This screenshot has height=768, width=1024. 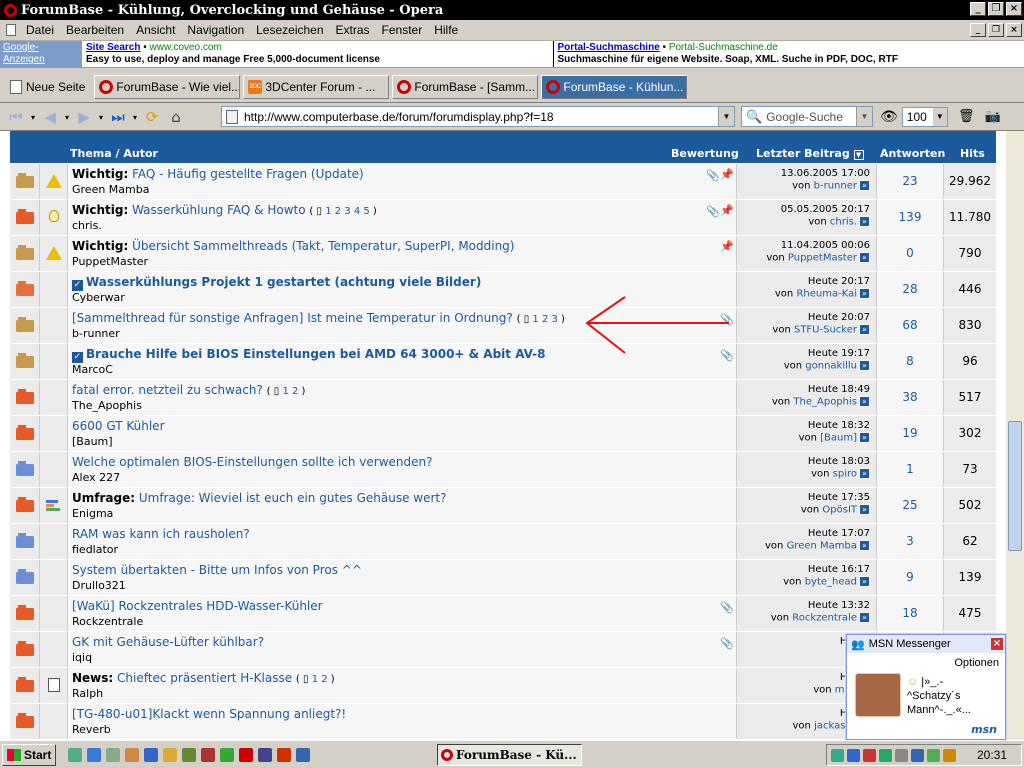 What do you see at coordinates (114, 153) in the screenshot?
I see `header-thema: Thema / Autor` at bounding box center [114, 153].